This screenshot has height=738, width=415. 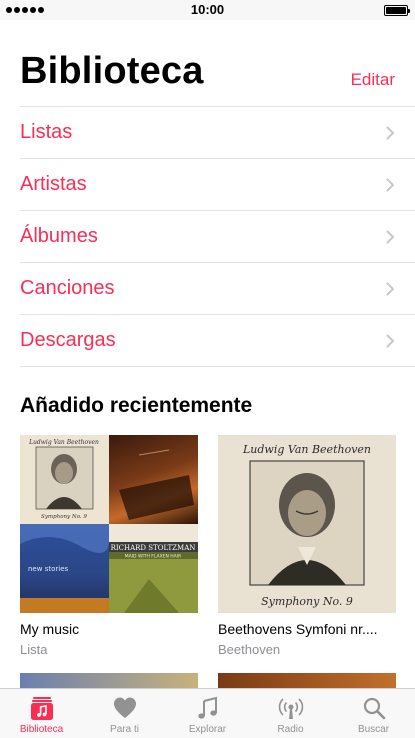 I want to click on album-title: My music, so click(x=50, y=629).